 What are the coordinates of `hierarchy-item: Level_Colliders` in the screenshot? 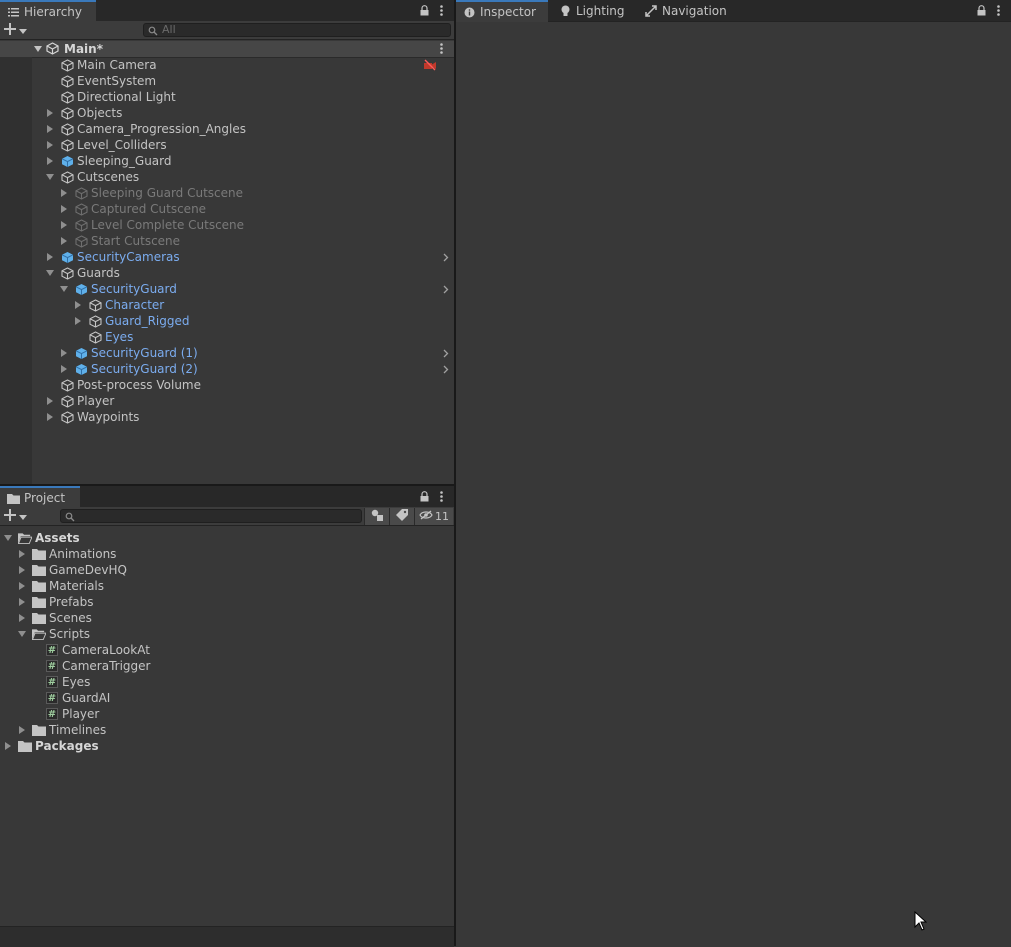 It's located at (227, 145).